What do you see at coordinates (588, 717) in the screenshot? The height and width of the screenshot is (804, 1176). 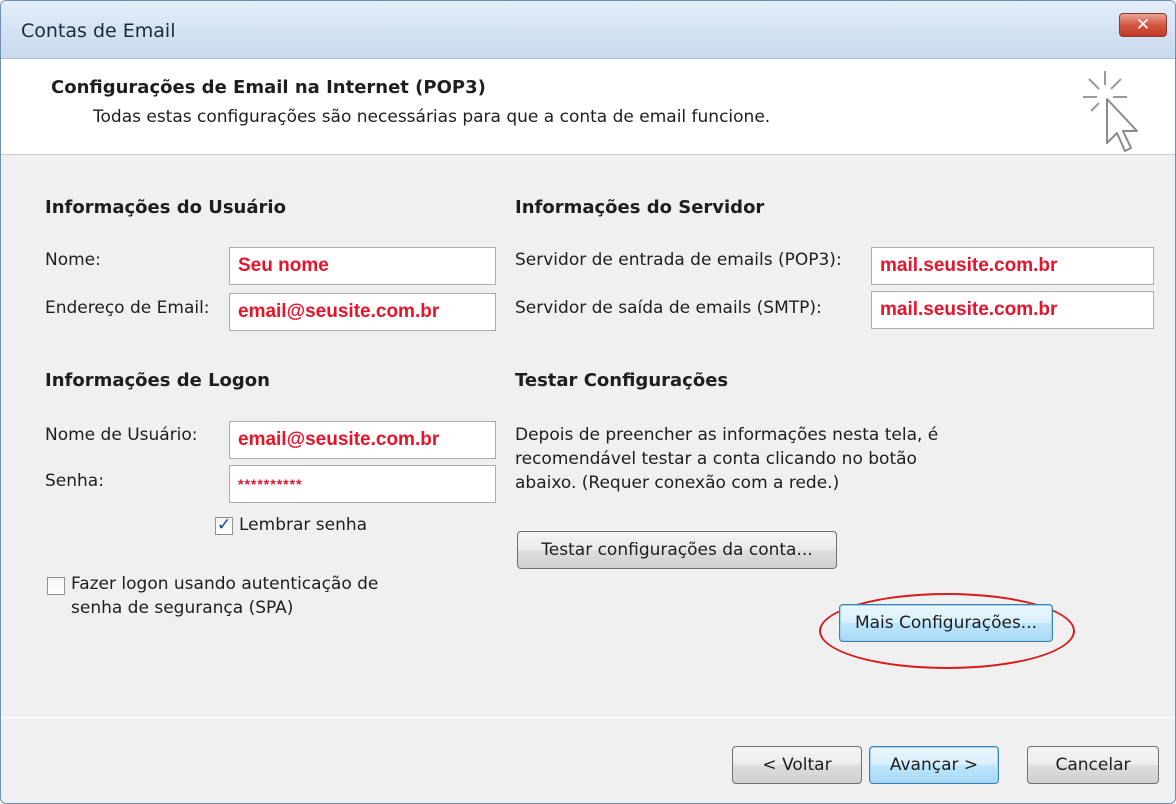 I see `footer-divider` at bounding box center [588, 717].